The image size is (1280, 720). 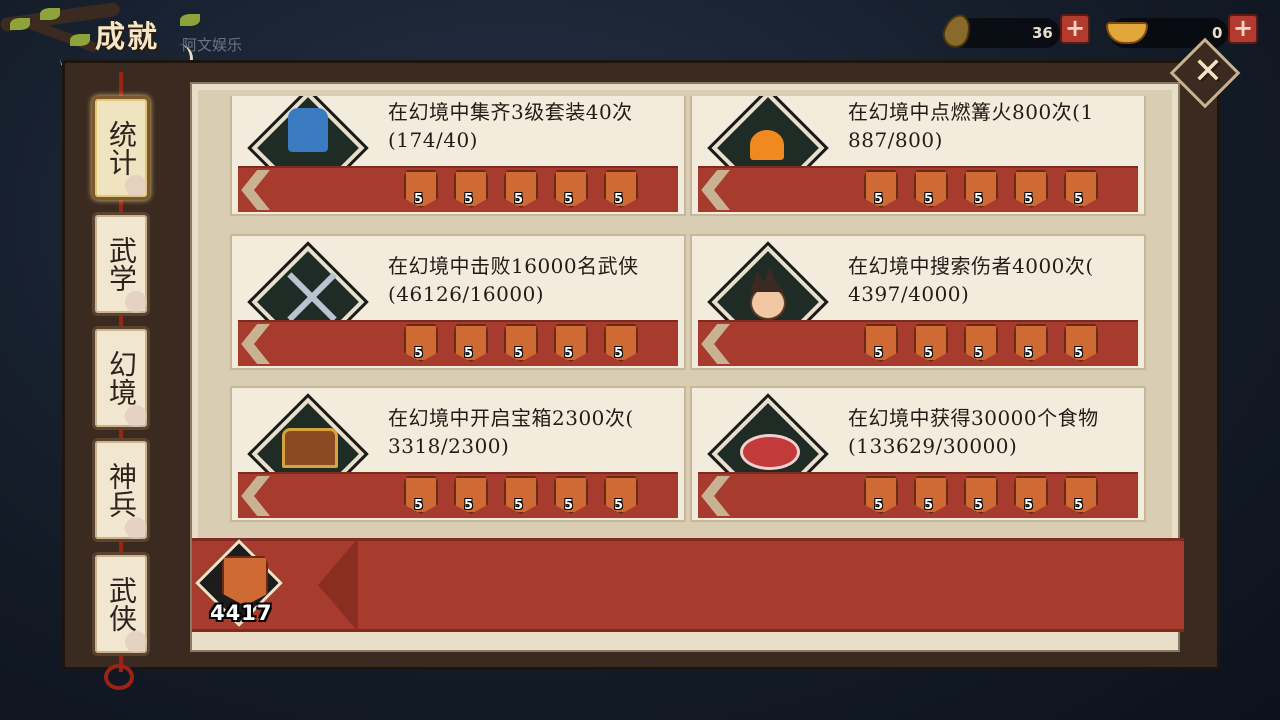 I want to click on achievement-card: 在幻境中搜索伤者4000次( 4397/4000) 5 5 5 5 5, so click(x=918, y=302).